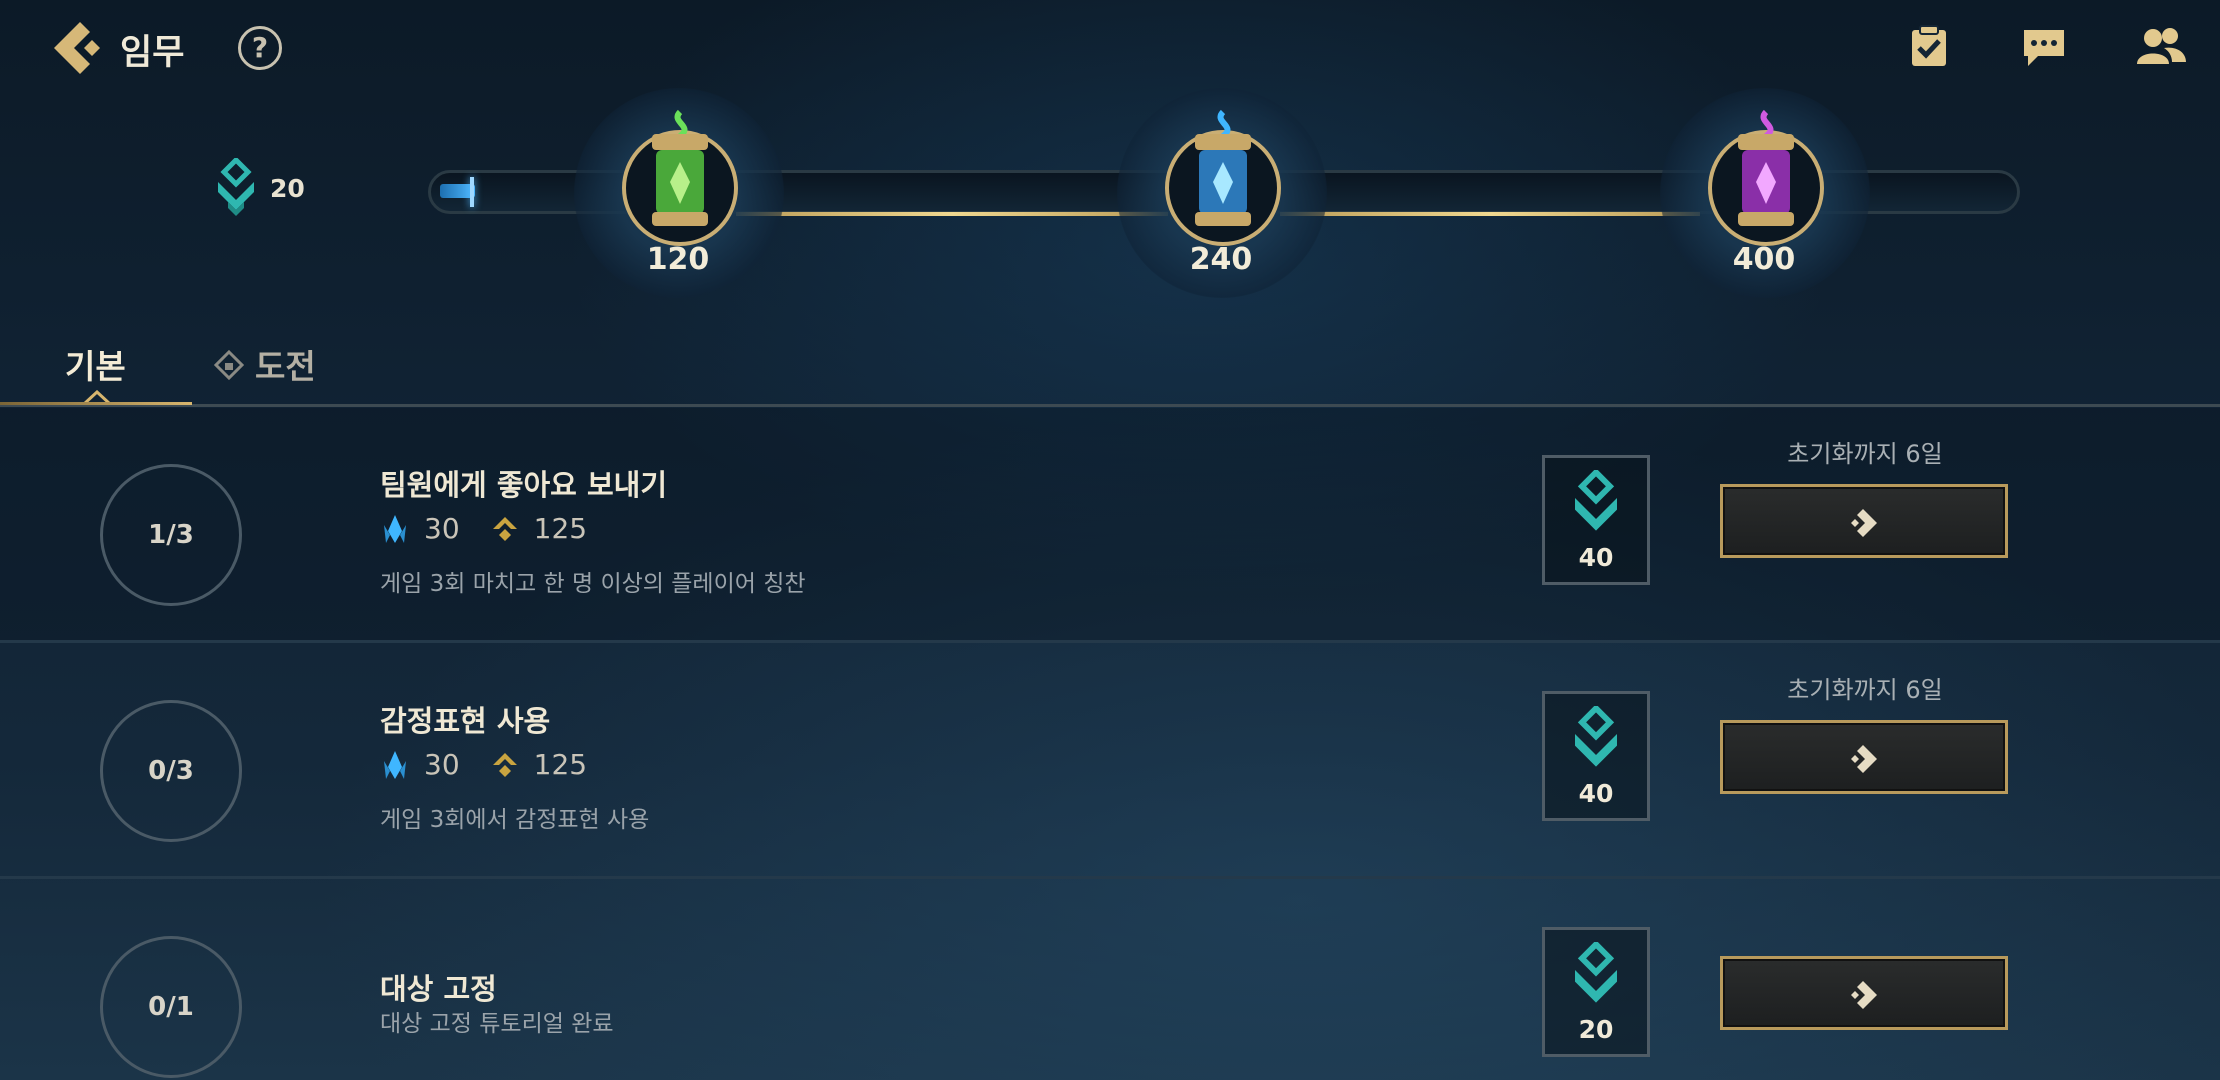 The image size is (2220, 1080). What do you see at coordinates (171, 535) in the screenshot?
I see `mission-progress: 1/3` at bounding box center [171, 535].